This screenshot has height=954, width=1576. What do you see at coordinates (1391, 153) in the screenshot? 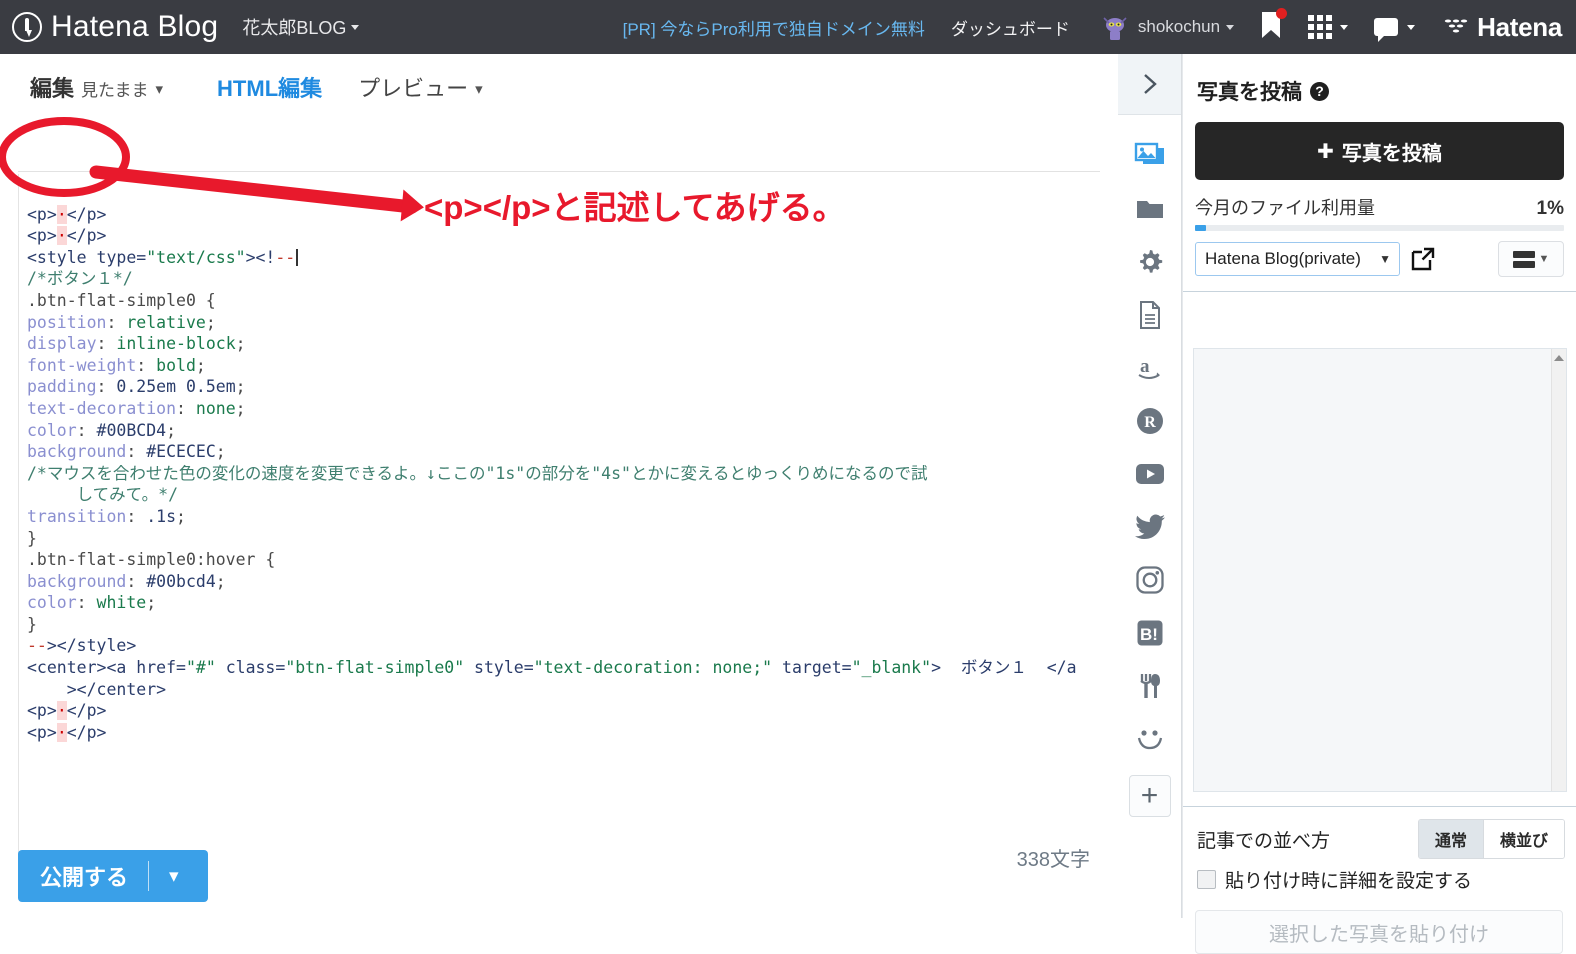
I see `upload-photo-label: 写真を投稿` at bounding box center [1391, 153].